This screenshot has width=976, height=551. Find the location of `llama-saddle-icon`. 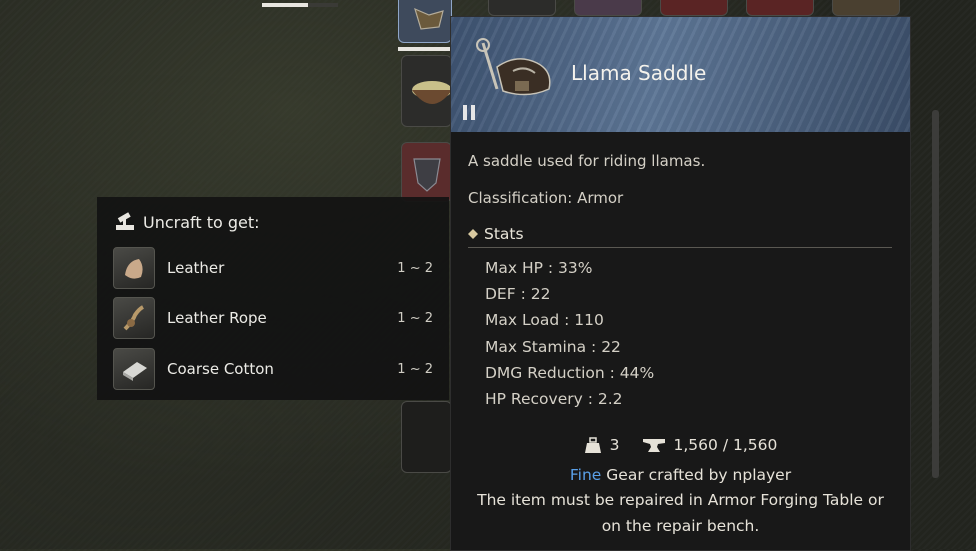

llama-saddle-icon is located at coordinates (513, 67).